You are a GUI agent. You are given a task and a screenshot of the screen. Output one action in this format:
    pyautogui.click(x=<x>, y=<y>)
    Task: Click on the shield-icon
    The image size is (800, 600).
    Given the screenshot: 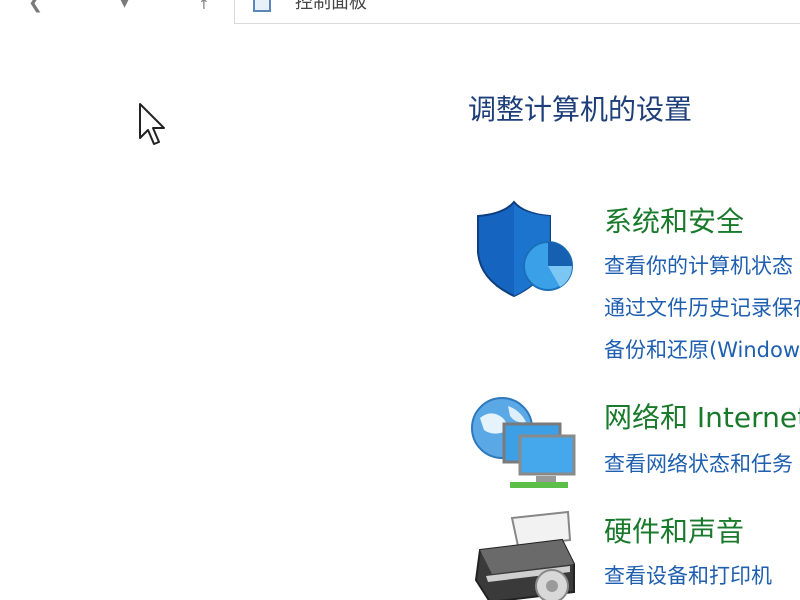 What is the action you would take?
    pyautogui.click(x=526, y=250)
    